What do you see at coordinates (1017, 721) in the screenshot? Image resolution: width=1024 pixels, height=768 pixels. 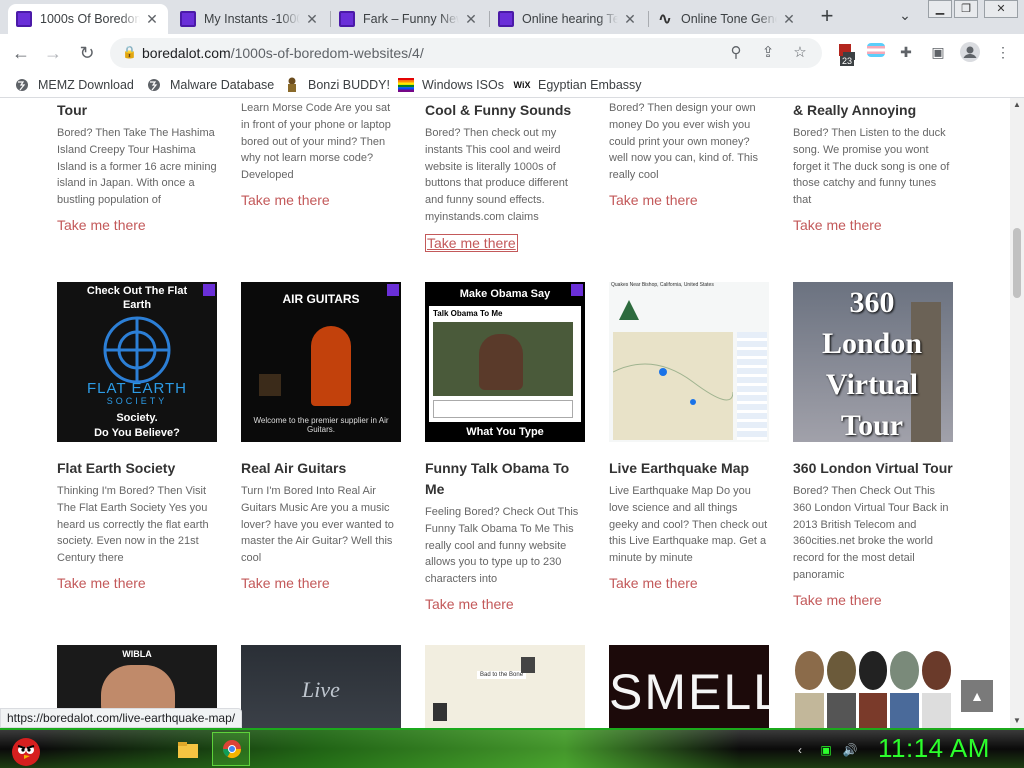 I see `scroll-down-arrow-icon: ▼` at bounding box center [1017, 721].